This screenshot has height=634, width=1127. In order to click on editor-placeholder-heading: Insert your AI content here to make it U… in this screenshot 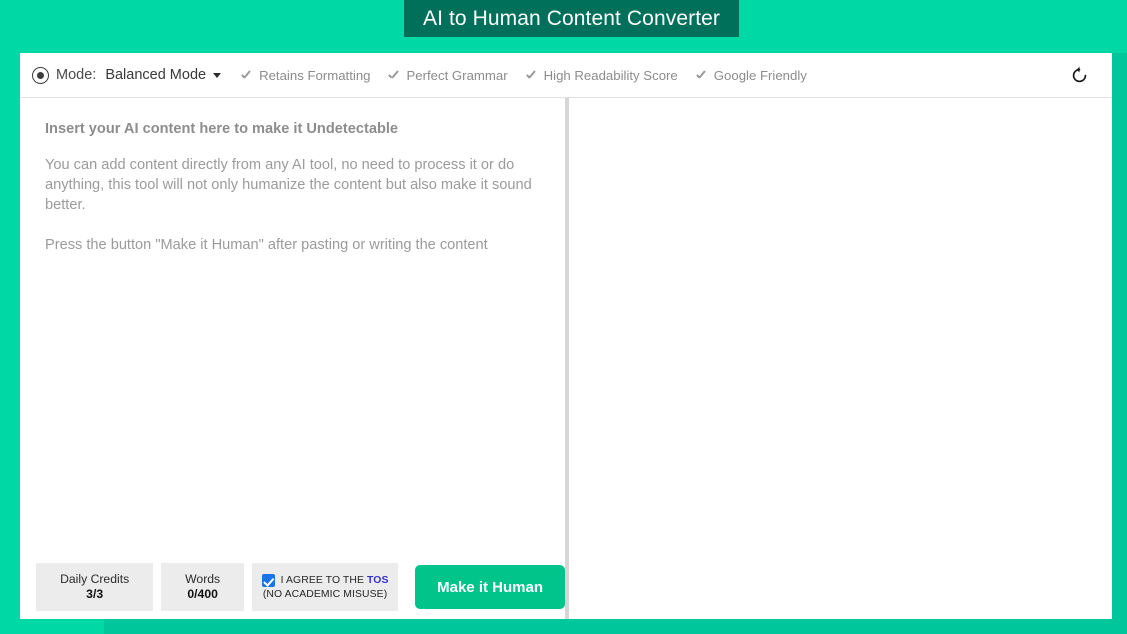, I will do `click(222, 129)`.